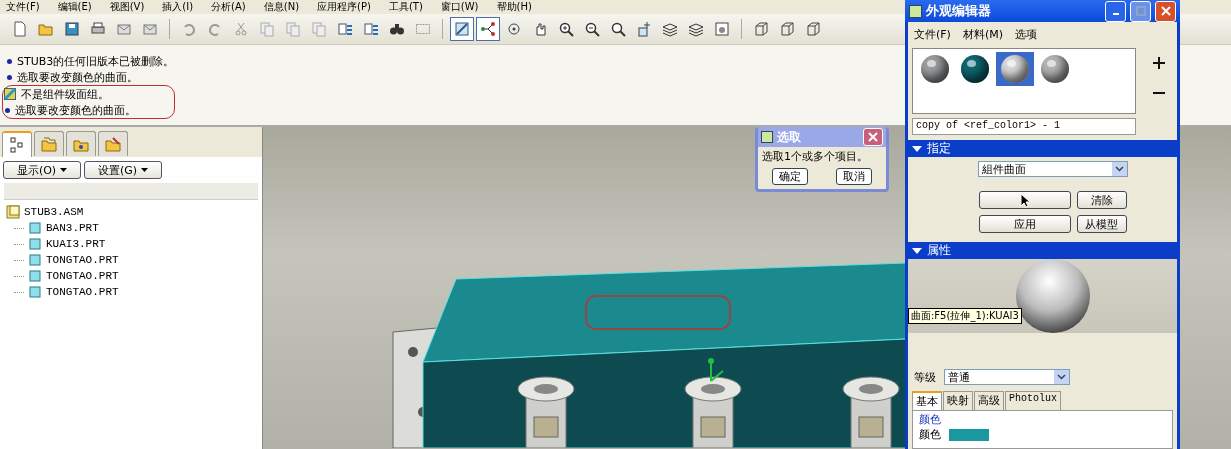 This screenshot has width=1231, height=449. What do you see at coordinates (405, 7) in the screenshot?
I see `menu-item: 工具(T)` at bounding box center [405, 7].